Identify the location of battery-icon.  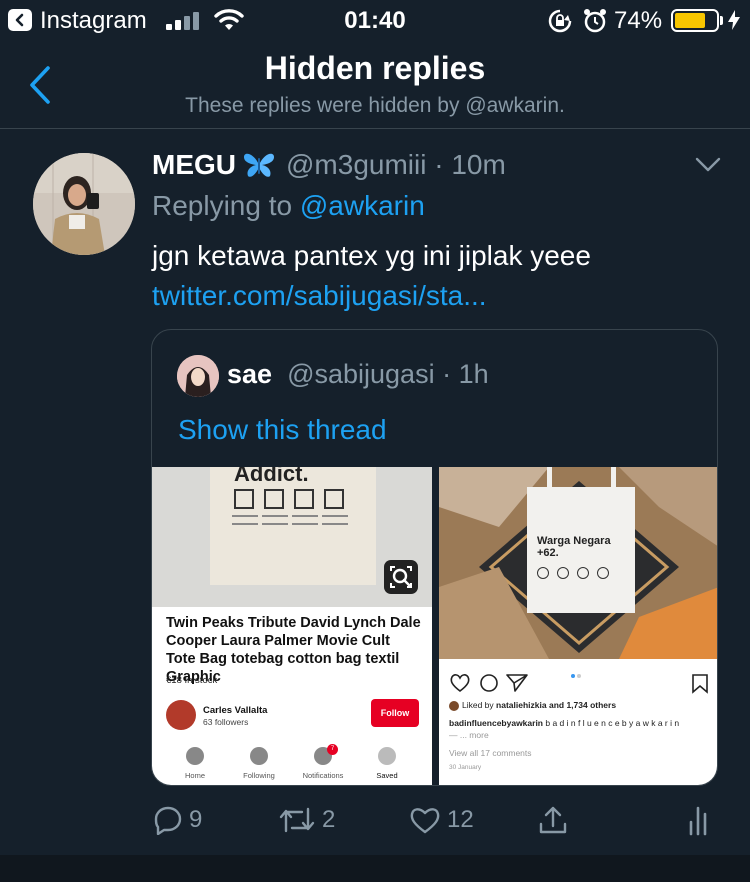
(695, 20).